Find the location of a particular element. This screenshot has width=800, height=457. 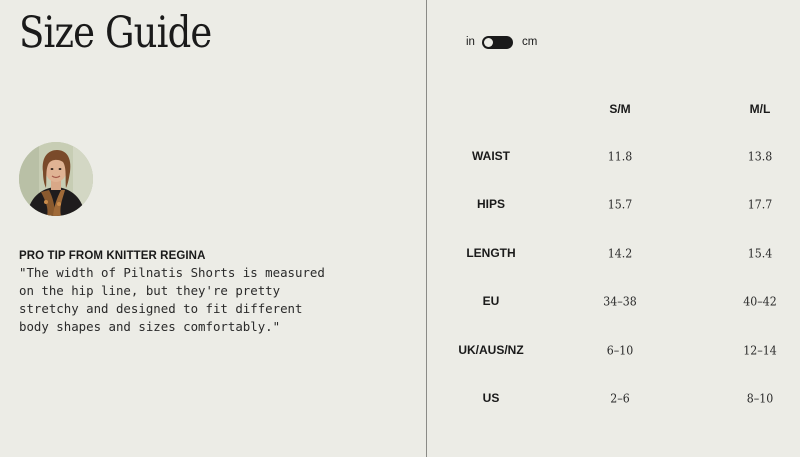

row-label-waist: WAIST is located at coordinates (491, 156).